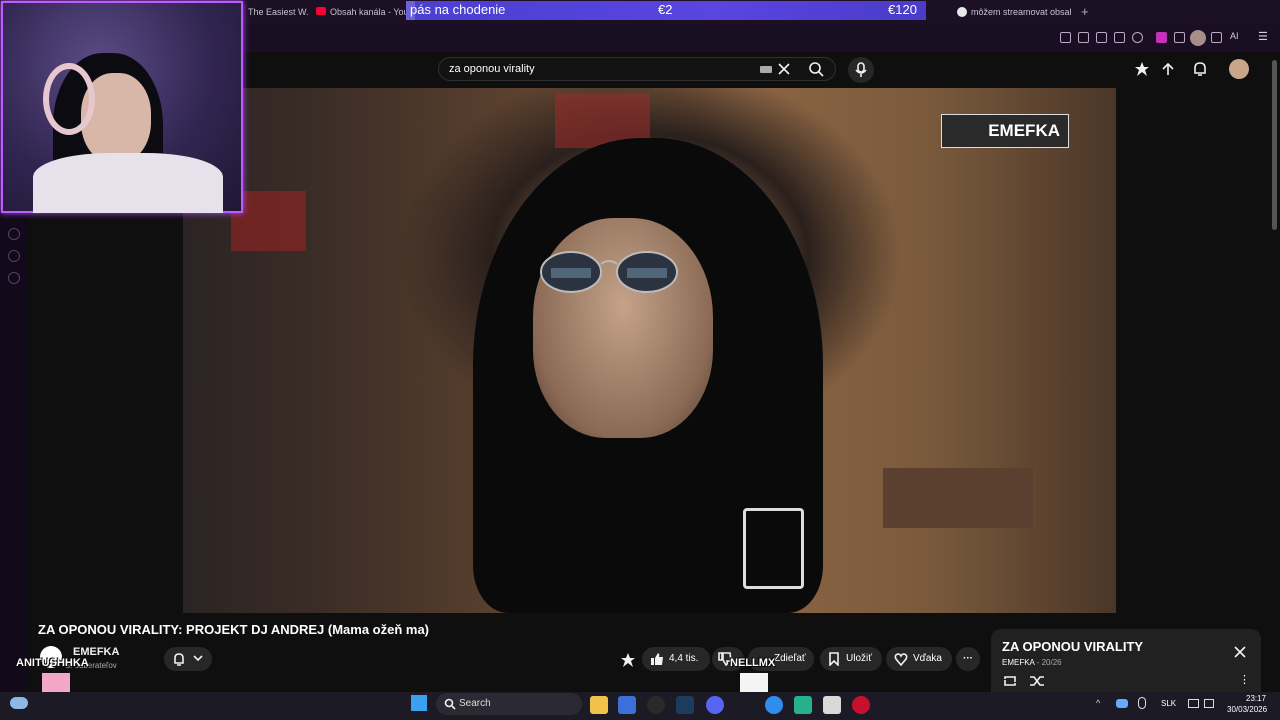 This screenshot has width=1280, height=720. What do you see at coordinates (198, 658) in the screenshot?
I see `chevron-down-icon` at bounding box center [198, 658].